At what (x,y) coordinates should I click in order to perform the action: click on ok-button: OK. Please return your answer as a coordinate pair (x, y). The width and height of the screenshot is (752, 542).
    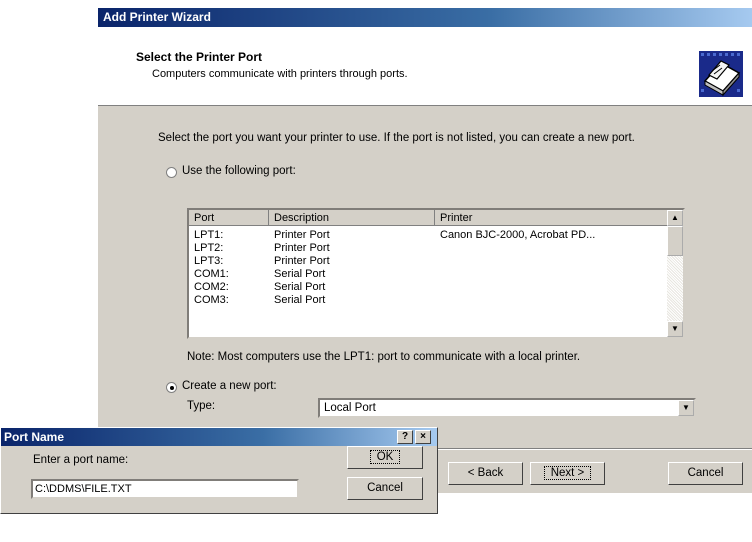
    Looking at the image, I should click on (385, 457).